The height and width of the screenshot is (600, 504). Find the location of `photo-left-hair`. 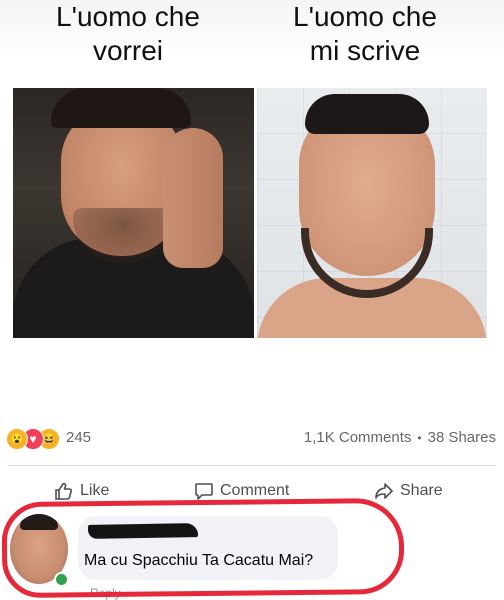

photo-left-hair is located at coordinates (121, 108).